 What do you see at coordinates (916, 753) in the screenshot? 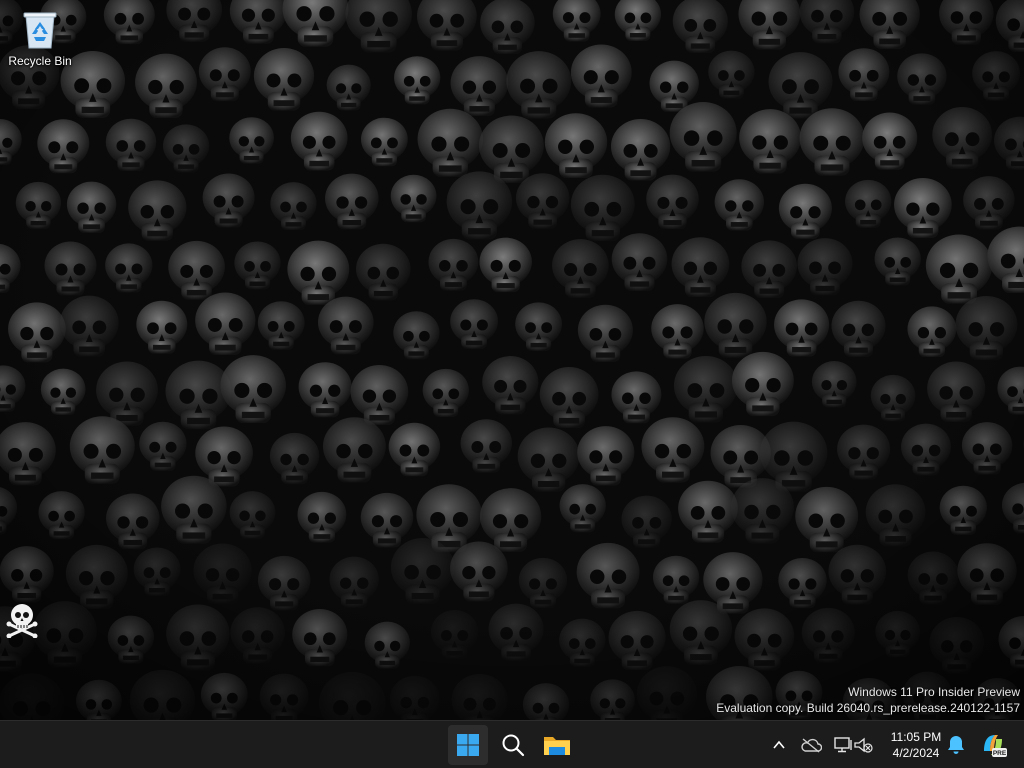
I see `clock-date: 4/2/2024` at bounding box center [916, 753].